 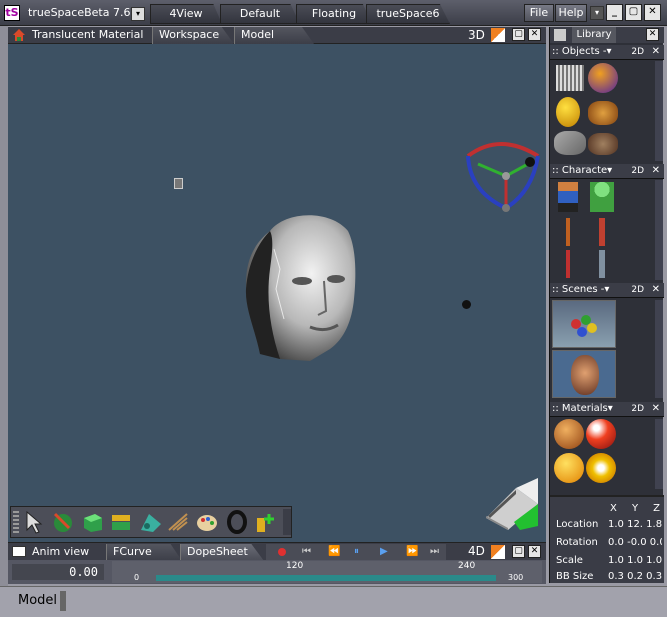 I want to click on tab-workspace: Workspace, so click(x=193, y=35).